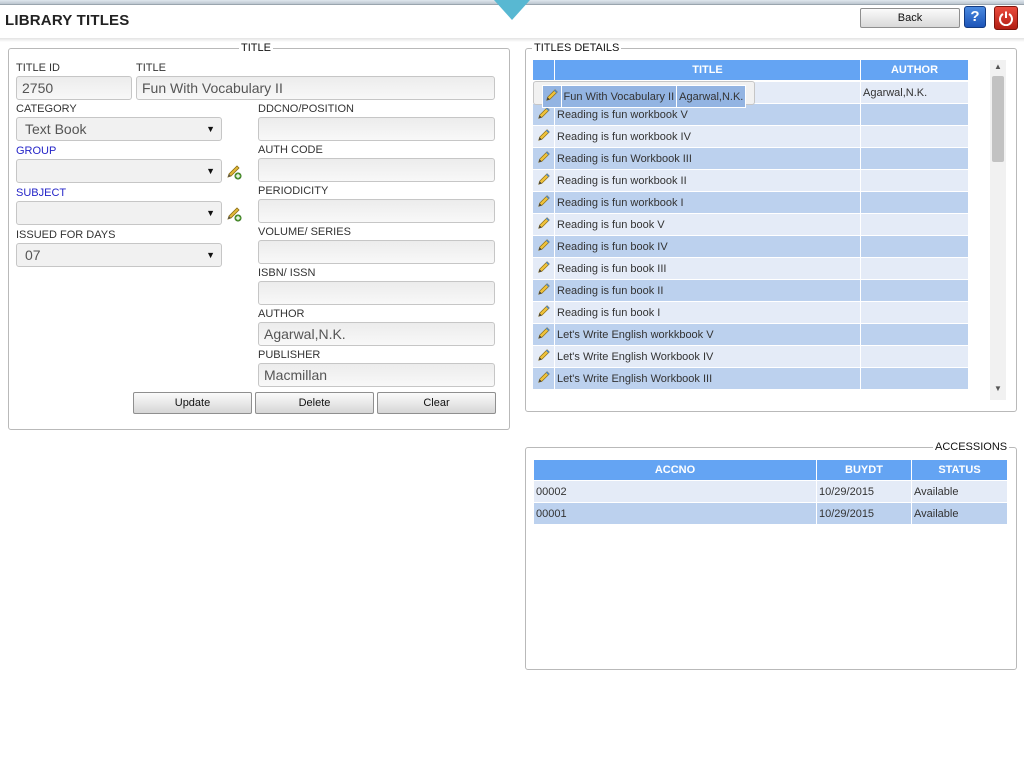  I want to click on isbn-label: ISBN/ ISSN, so click(287, 273).